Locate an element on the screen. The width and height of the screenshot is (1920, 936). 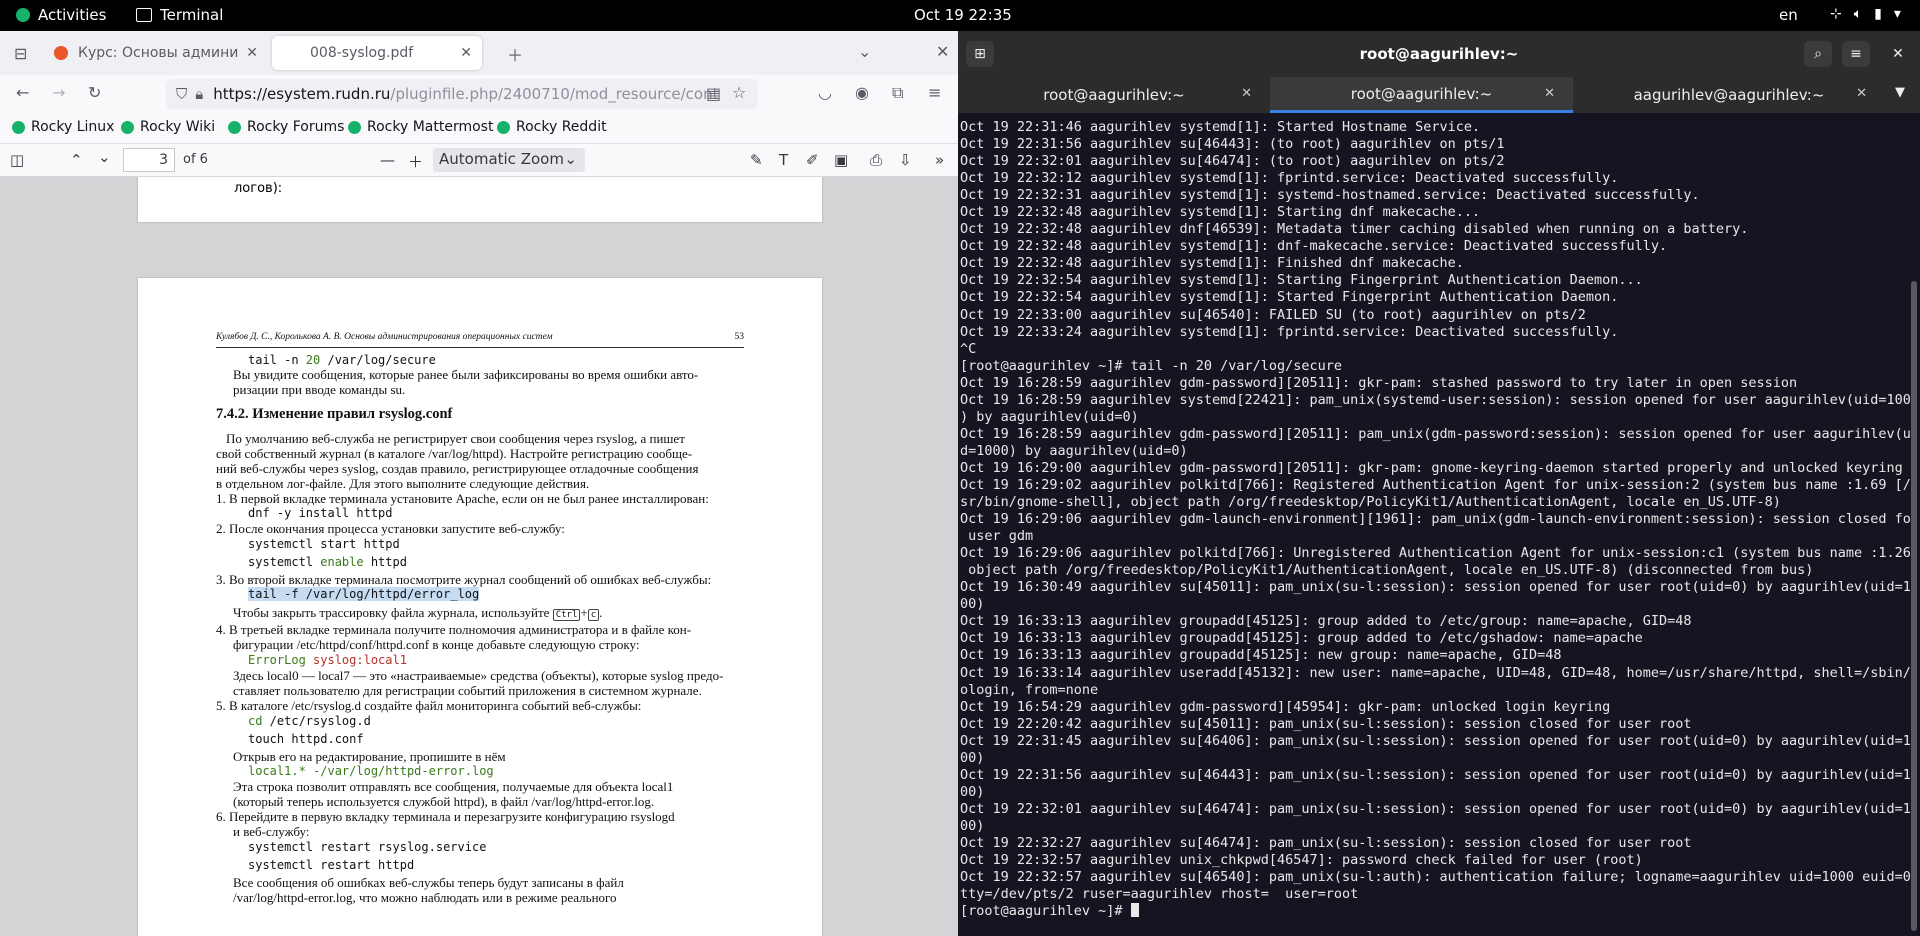
tab-label: root@aagurihlev:~ is located at coordinates (1114, 95).